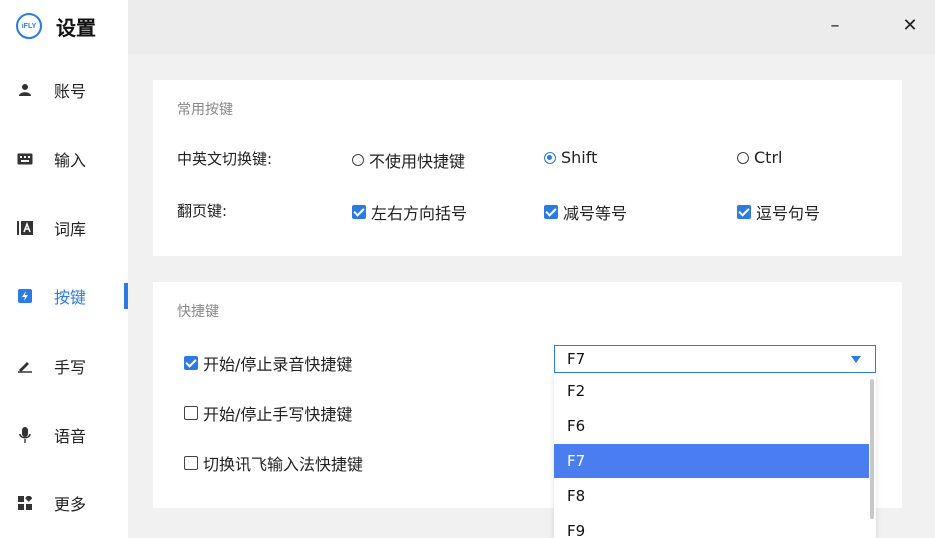 The width and height of the screenshot is (935, 538). What do you see at coordinates (76, 27) in the screenshot?
I see `app-title: 设置` at bounding box center [76, 27].